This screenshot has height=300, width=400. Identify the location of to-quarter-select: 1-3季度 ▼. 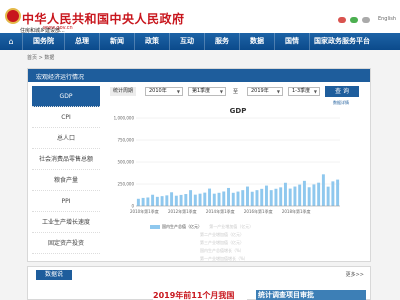
(304, 91).